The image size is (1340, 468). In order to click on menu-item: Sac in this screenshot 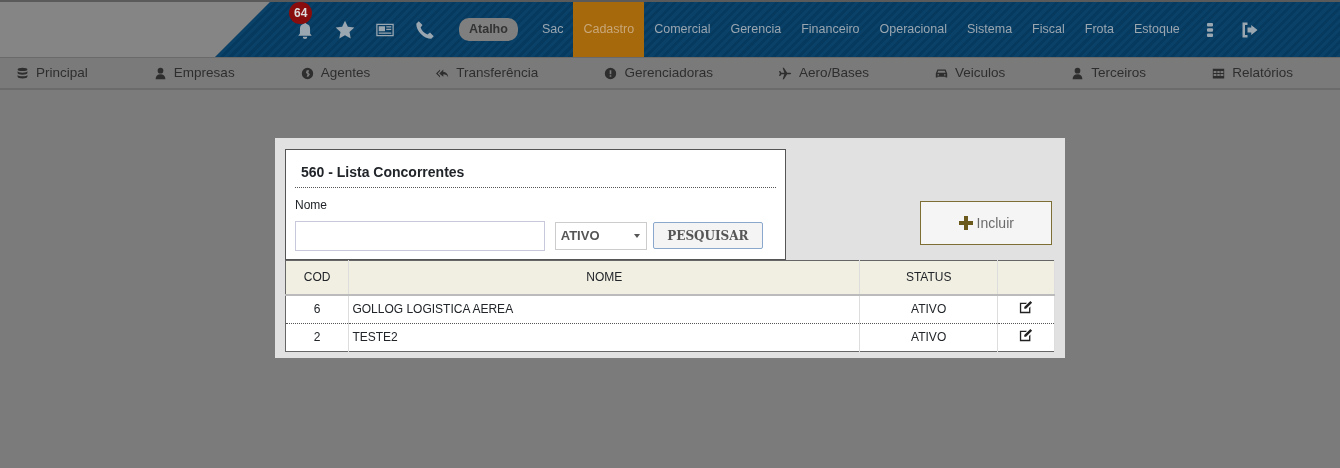, I will do `click(552, 29)`.